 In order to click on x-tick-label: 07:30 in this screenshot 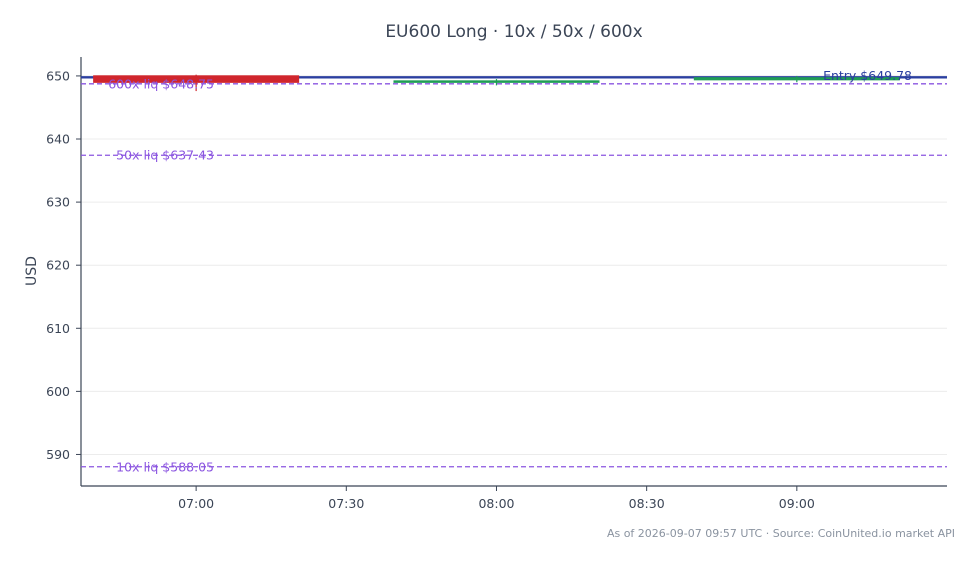, I will do `click(346, 503)`.